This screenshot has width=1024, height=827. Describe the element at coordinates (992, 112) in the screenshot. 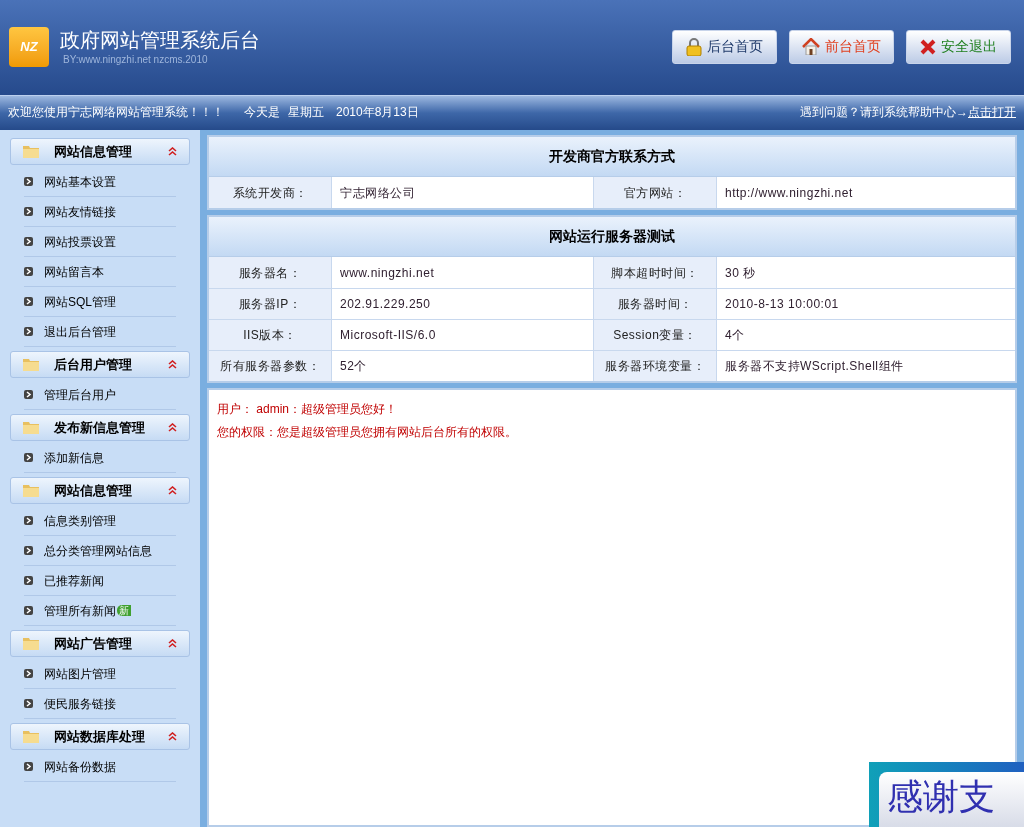

I see `help-link: 点击打开` at that location.